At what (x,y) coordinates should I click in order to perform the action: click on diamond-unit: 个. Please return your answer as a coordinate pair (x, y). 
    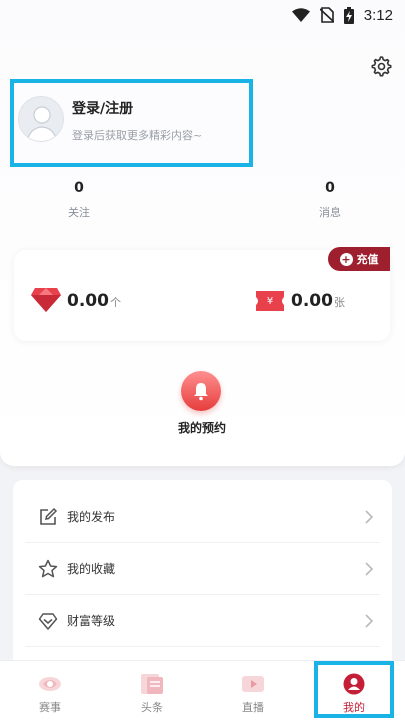
    Looking at the image, I should click on (115, 302).